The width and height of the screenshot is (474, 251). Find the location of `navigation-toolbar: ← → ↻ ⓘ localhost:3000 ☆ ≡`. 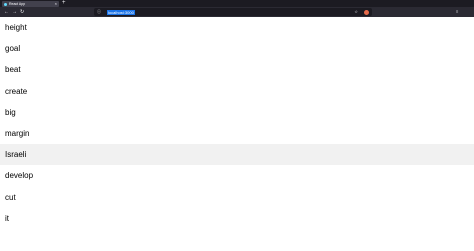

navigation-toolbar: ← → ↻ ⓘ localhost:3000 ☆ ≡ is located at coordinates (237, 12).